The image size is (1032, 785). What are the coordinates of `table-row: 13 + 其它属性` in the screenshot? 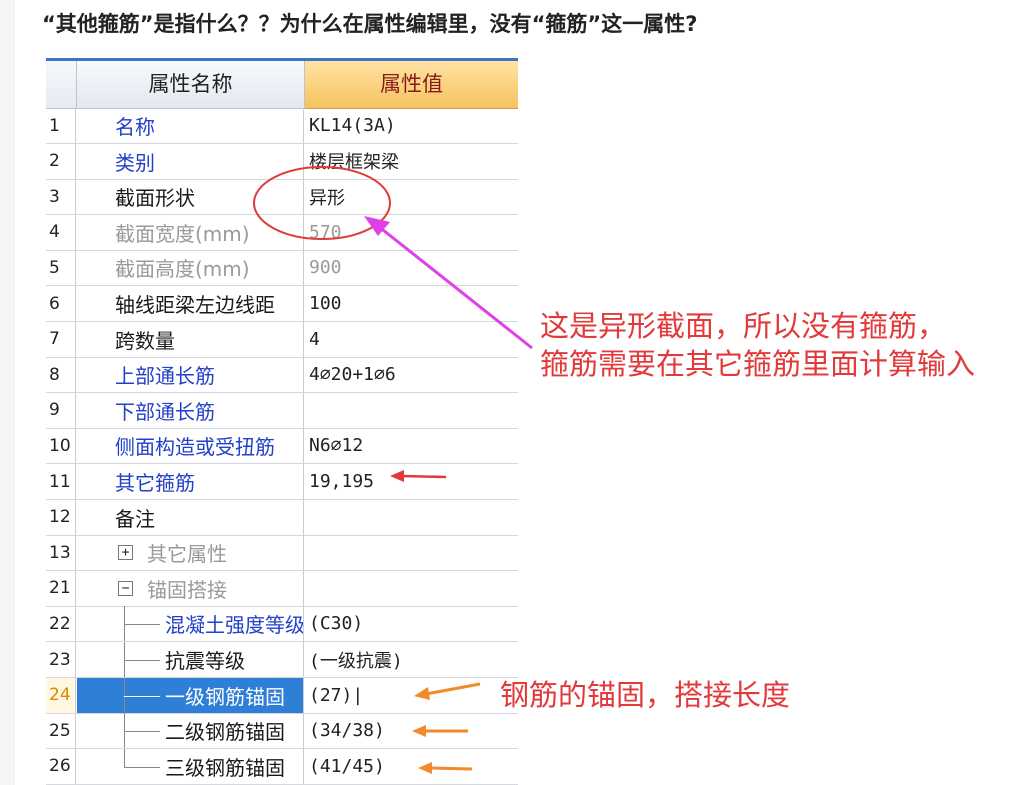 It's located at (282, 553).